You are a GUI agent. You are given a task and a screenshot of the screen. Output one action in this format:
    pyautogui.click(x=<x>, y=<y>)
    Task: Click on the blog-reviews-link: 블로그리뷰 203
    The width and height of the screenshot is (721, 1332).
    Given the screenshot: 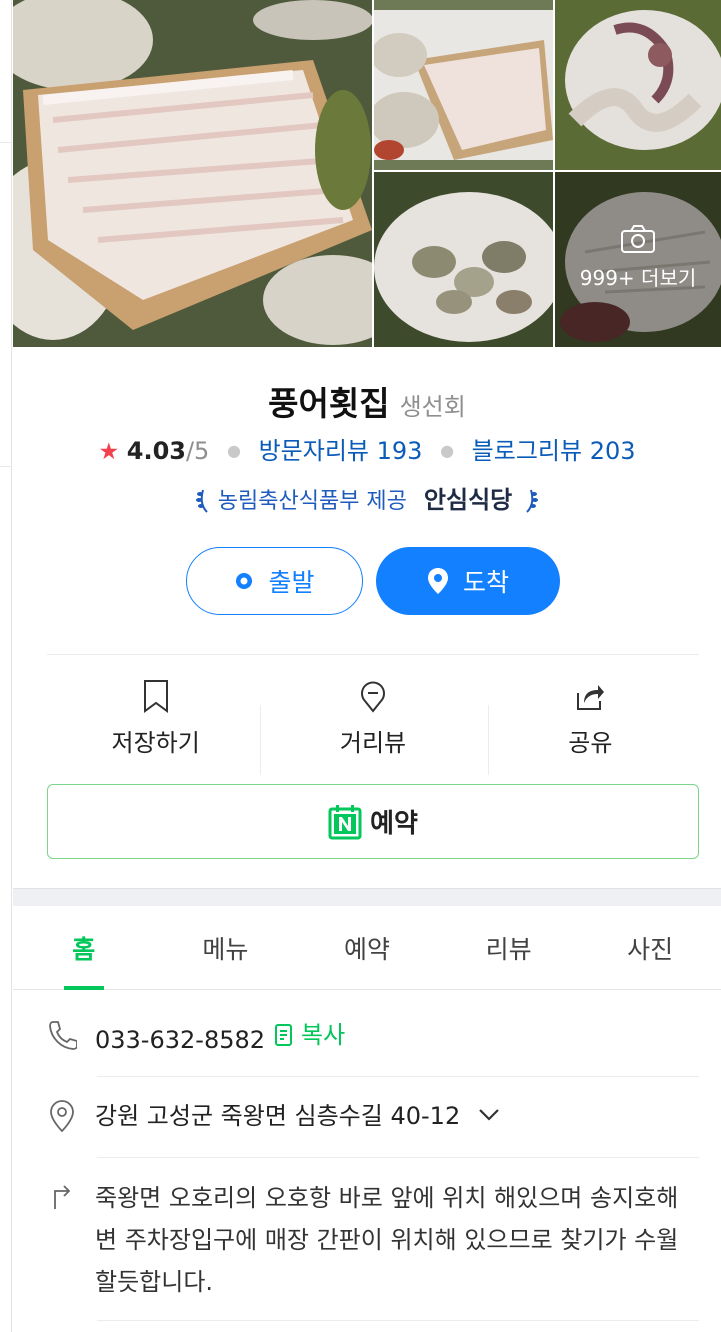 What is the action you would take?
    pyautogui.click(x=554, y=451)
    